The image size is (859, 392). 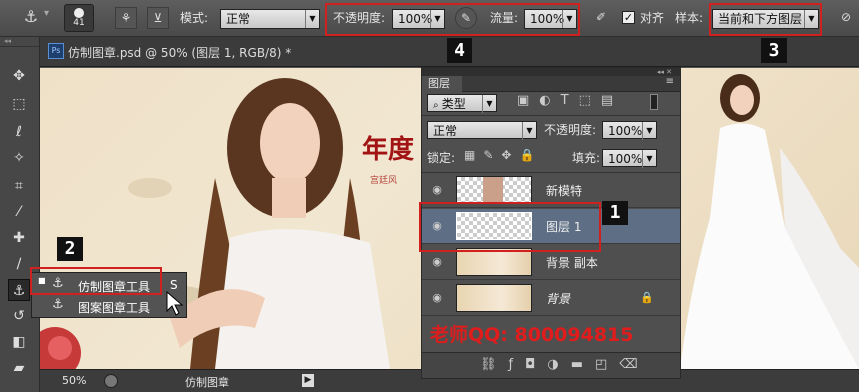 I want to click on lock-icons: ▦✎✥🔒, so click(x=503, y=155).